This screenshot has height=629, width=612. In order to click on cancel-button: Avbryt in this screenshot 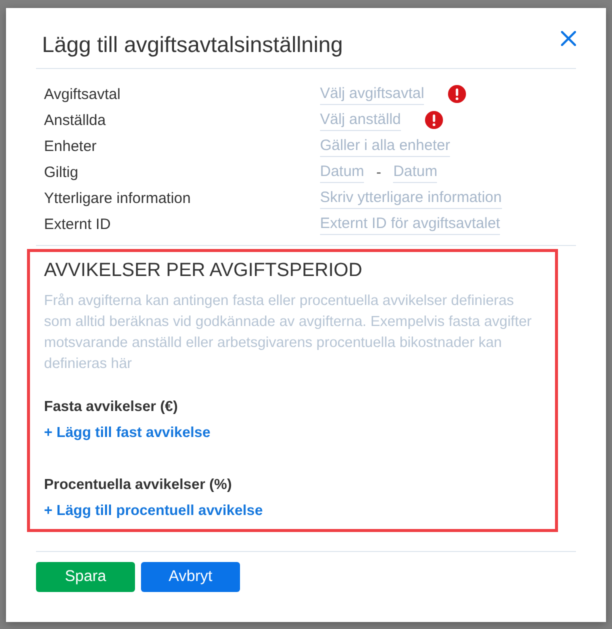, I will do `click(190, 577)`.